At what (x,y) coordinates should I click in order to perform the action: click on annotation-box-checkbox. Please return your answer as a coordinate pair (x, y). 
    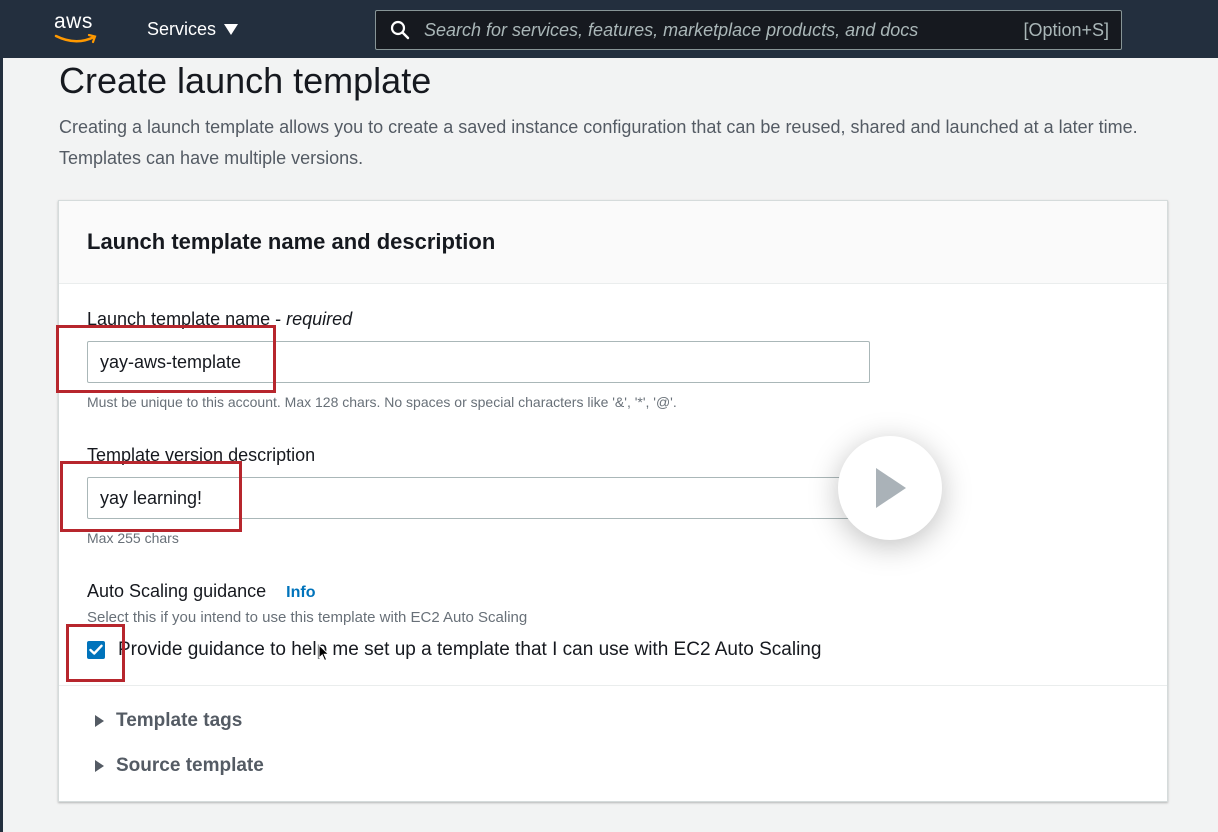
    Looking at the image, I should click on (95, 653).